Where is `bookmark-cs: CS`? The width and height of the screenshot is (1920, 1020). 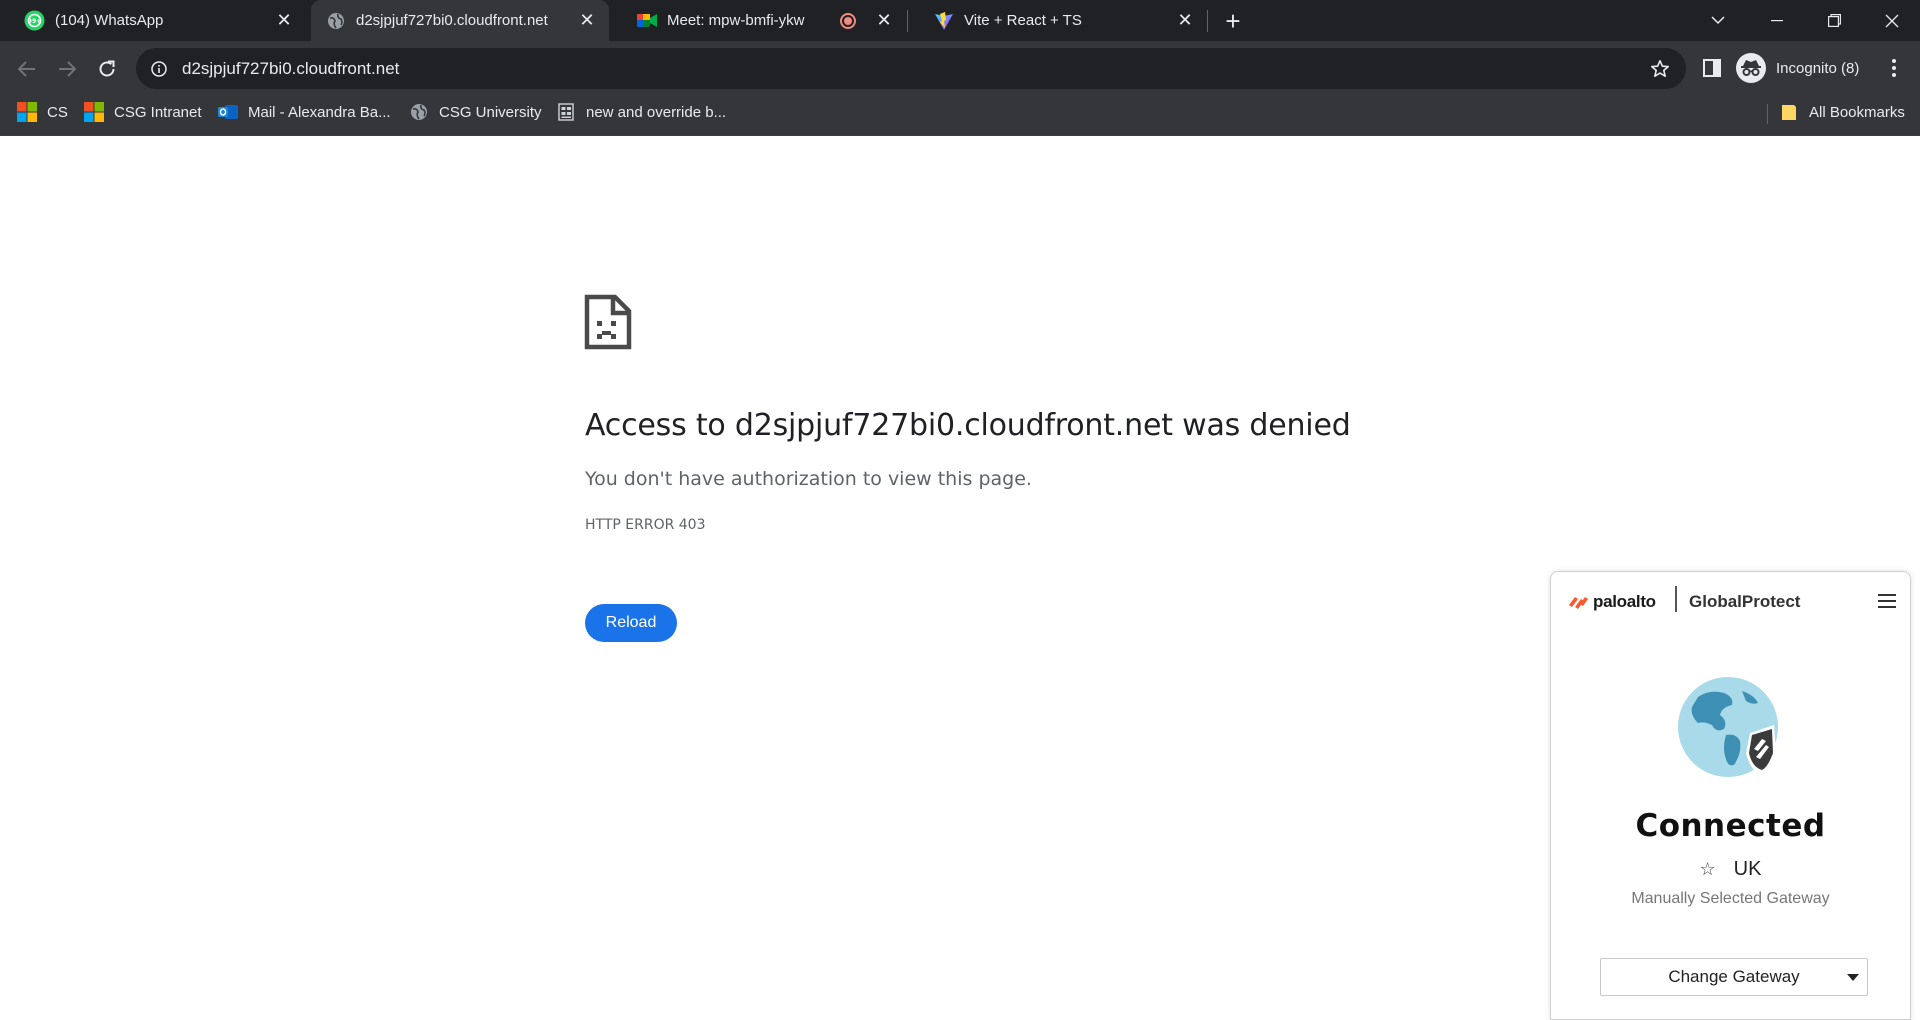 bookmark-cs: CS is located at coordinates (42, 112).